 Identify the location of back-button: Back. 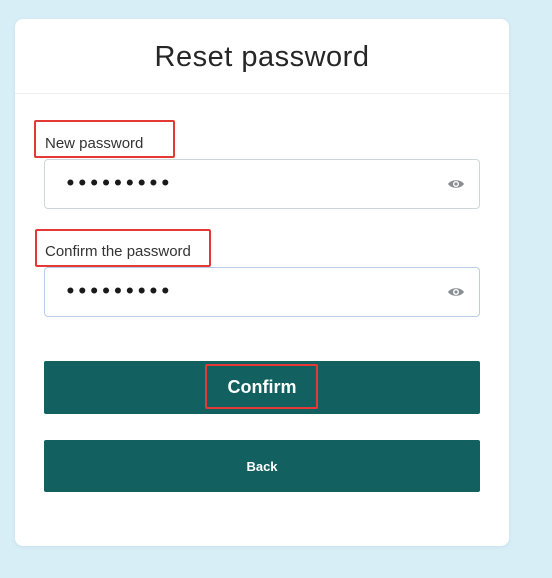
(262, 466).